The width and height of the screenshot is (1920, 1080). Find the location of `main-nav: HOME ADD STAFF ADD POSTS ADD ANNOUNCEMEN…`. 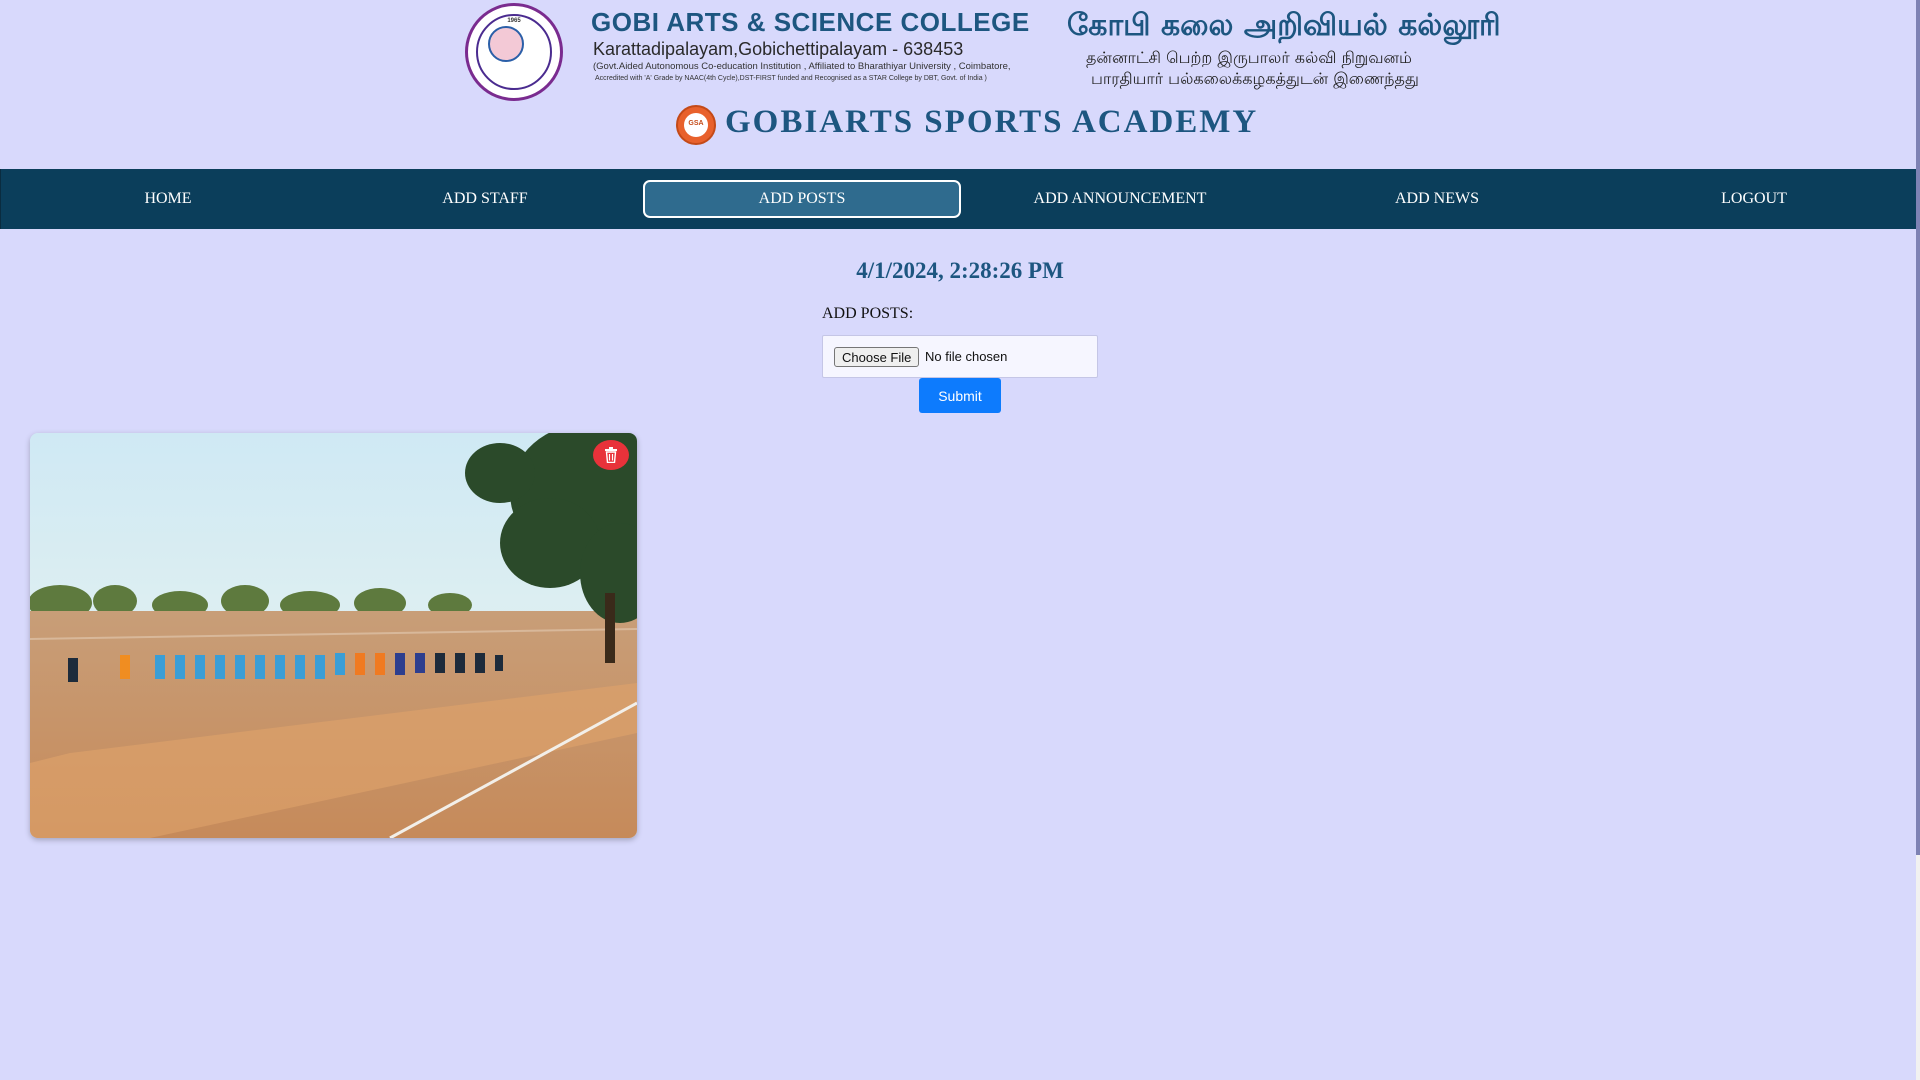

main-nav: HOME ADD STAFF ADD POSTS ADD ANNOUNCEMEN… is located at coordinates (958, 199).